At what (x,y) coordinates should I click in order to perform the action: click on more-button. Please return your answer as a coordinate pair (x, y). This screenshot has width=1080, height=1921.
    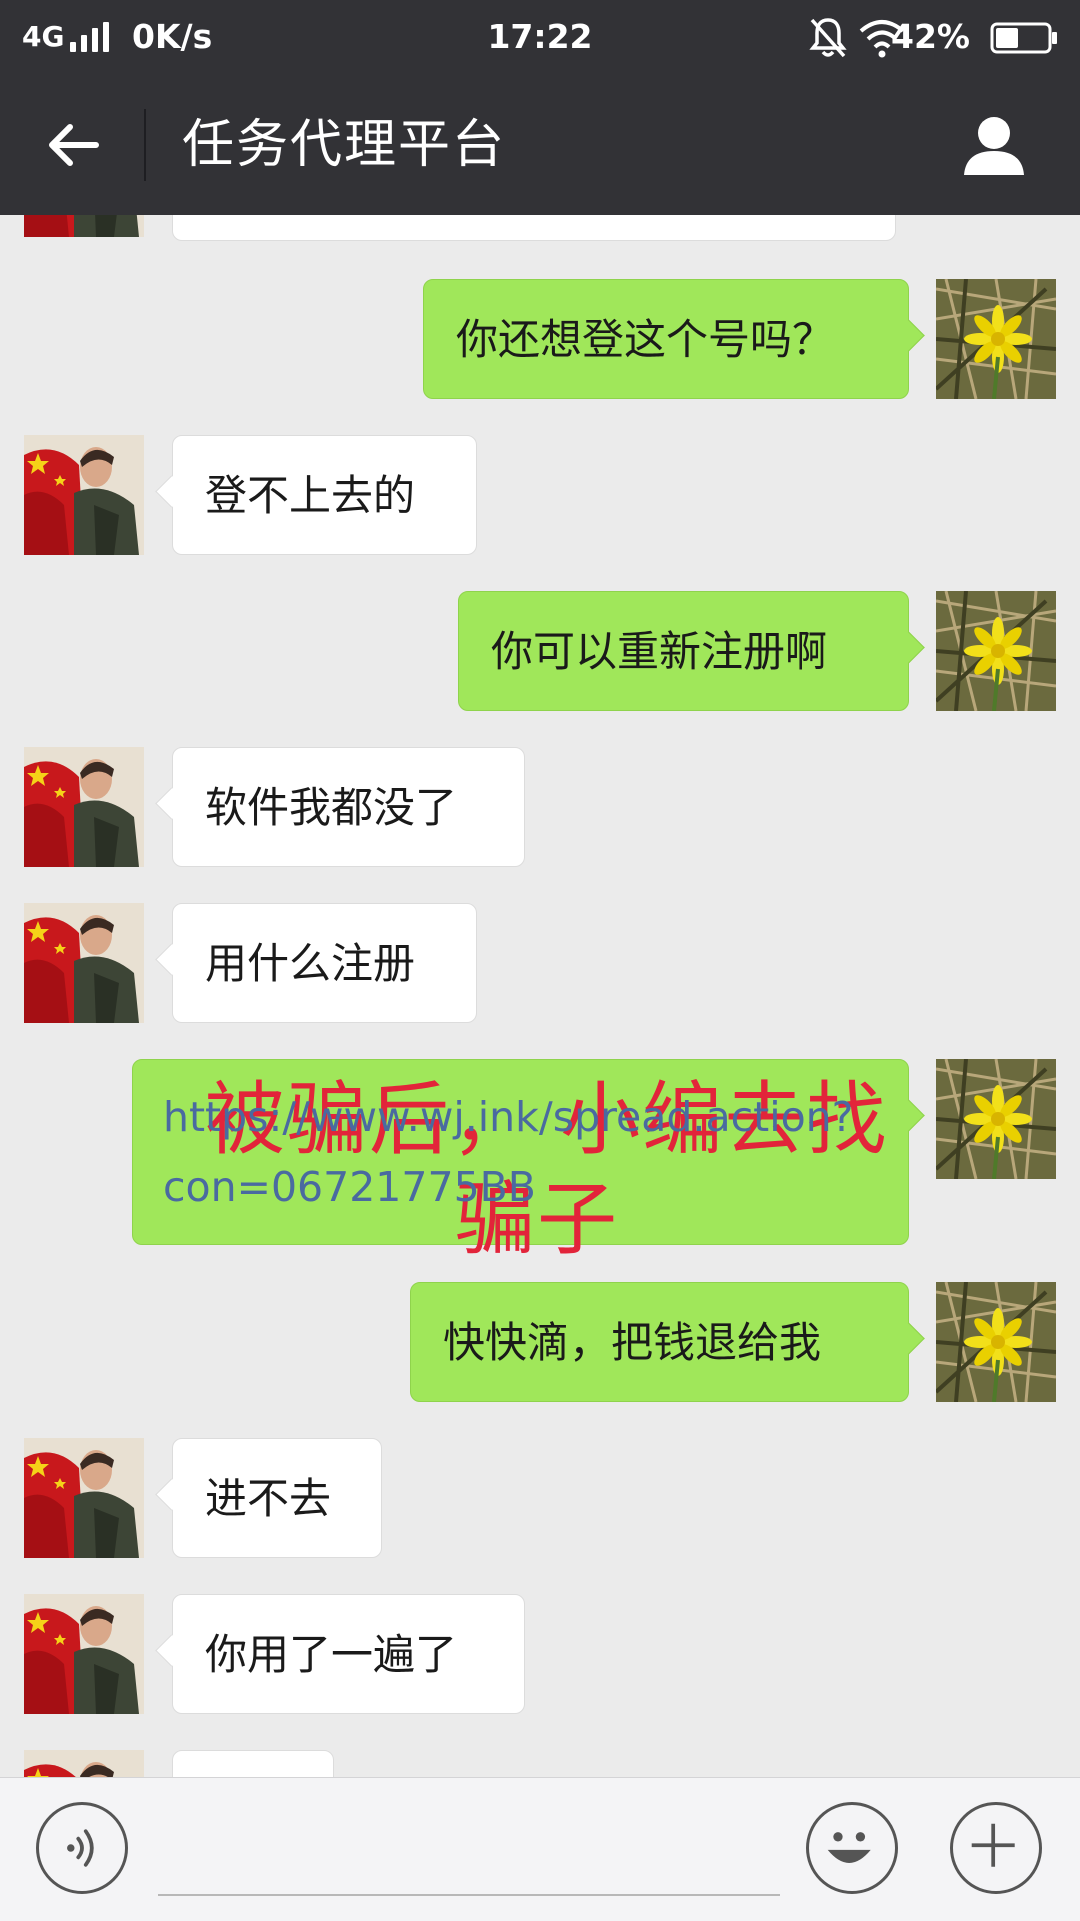
    Looking at the image, I should click on (996, 1848).